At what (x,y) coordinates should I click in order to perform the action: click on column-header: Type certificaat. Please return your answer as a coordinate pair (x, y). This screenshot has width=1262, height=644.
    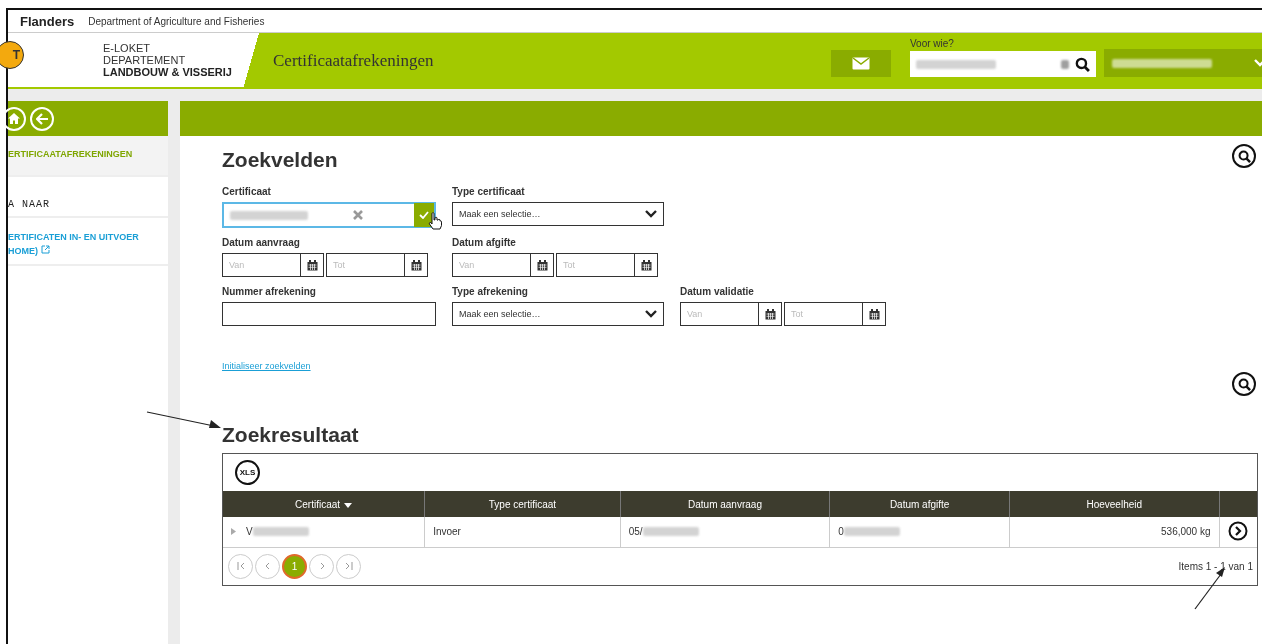
    Looking at the image, I should click on (522, 504).